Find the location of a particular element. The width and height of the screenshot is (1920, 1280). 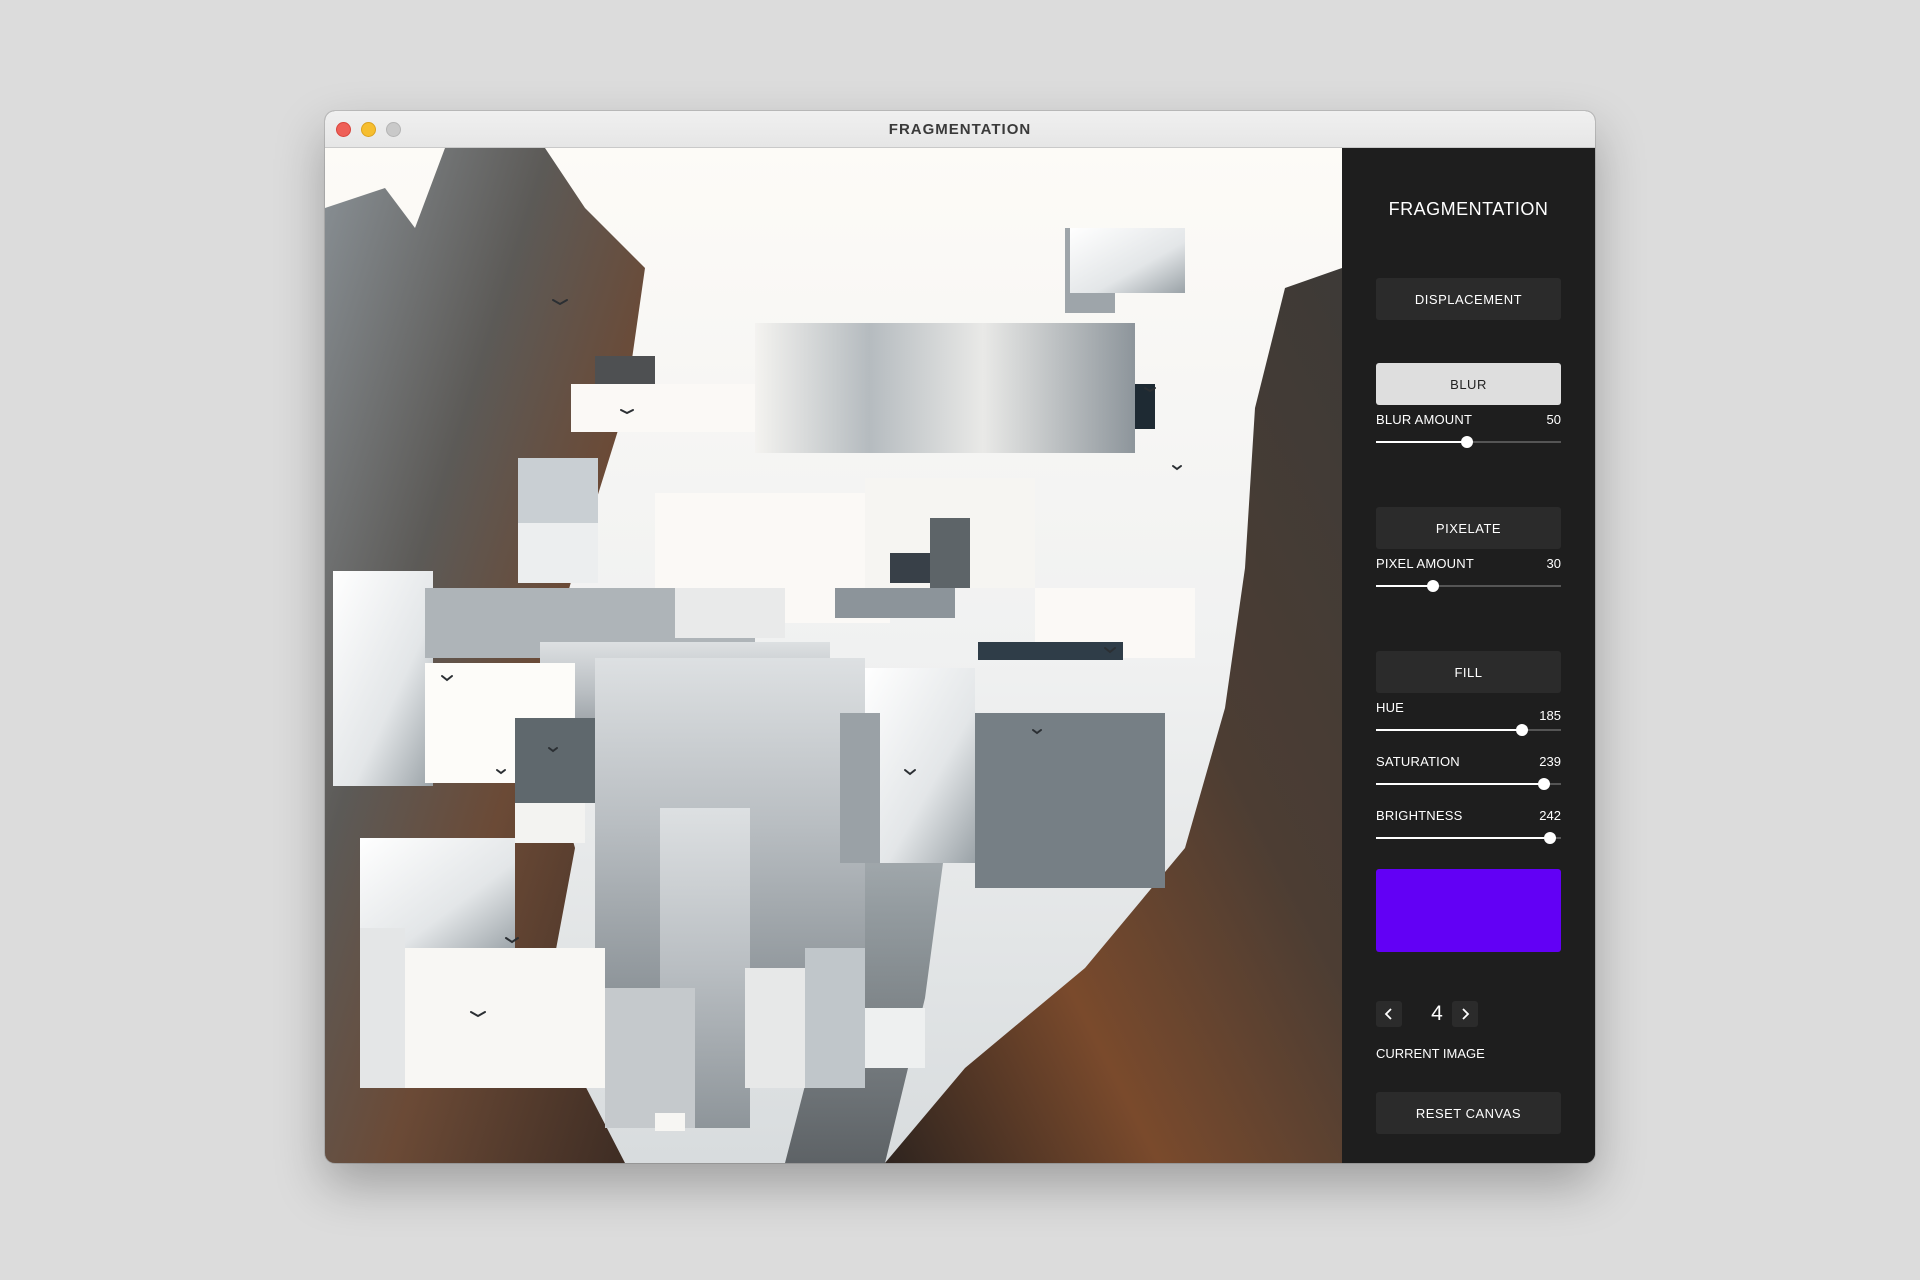

title-bar: FRAGMENTATION is located at coordinates (960, 129).